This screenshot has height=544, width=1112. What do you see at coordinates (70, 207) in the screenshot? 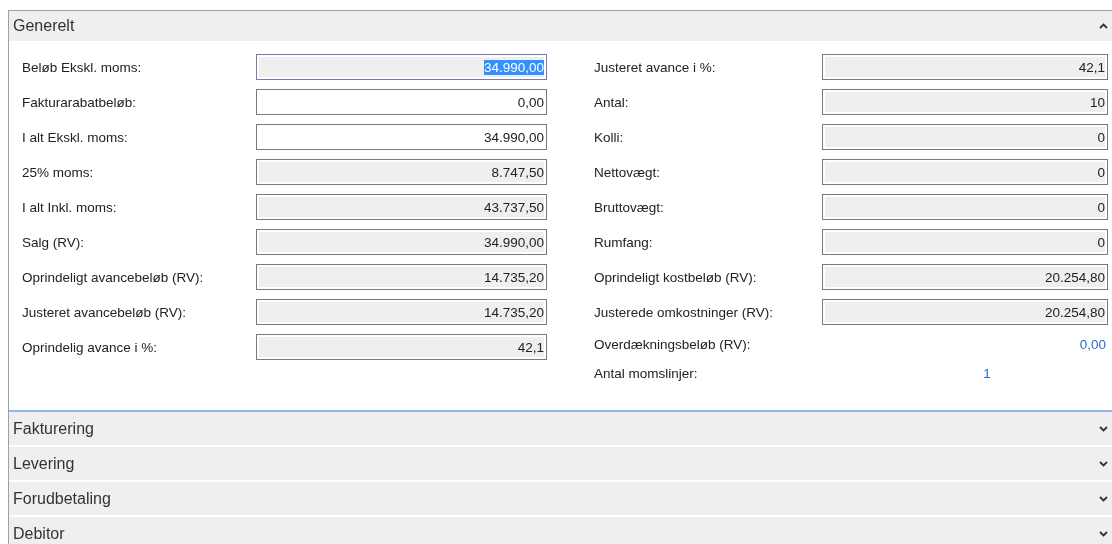
I see `field-label: I alt Inkl. moms:` at bounding box center [70, 207].